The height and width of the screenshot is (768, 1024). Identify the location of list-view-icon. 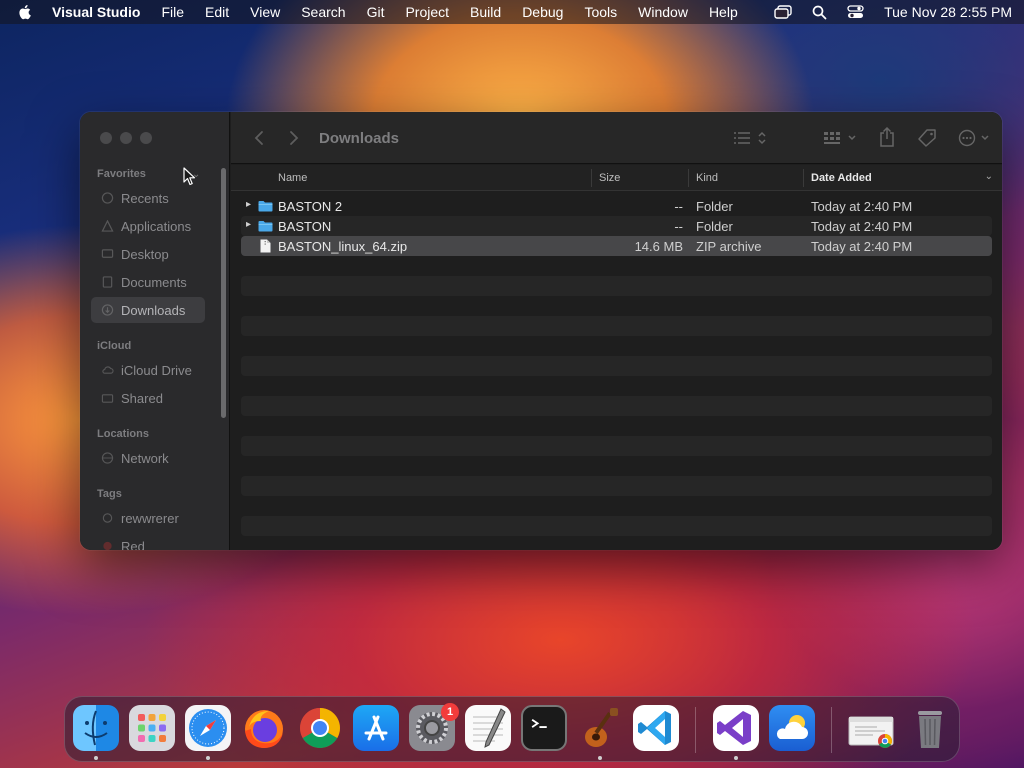
(751, 138).